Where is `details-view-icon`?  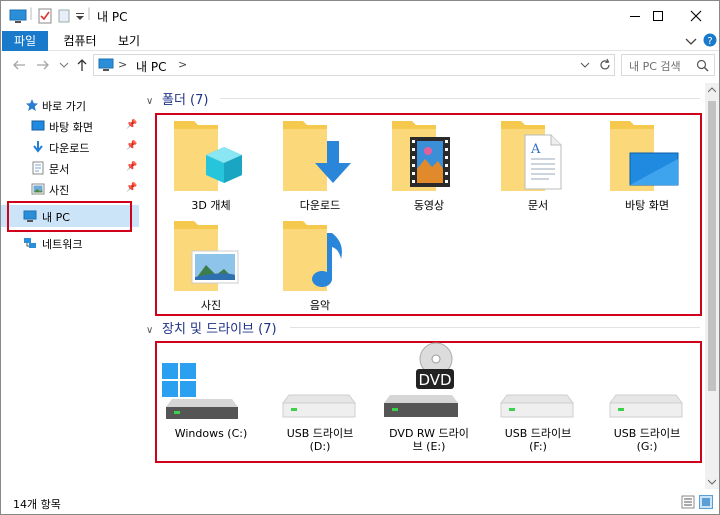
details-view-icon is located at coordinates (688, 502).